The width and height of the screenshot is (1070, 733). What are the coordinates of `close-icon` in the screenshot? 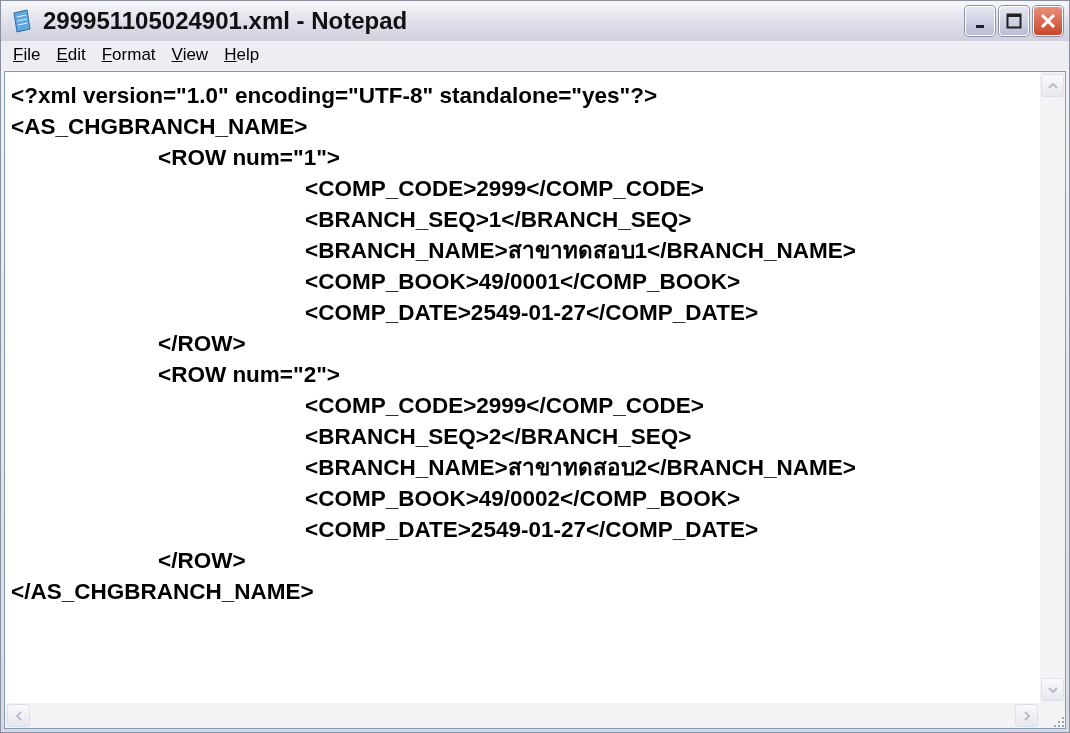 It's located at (1048, 21).